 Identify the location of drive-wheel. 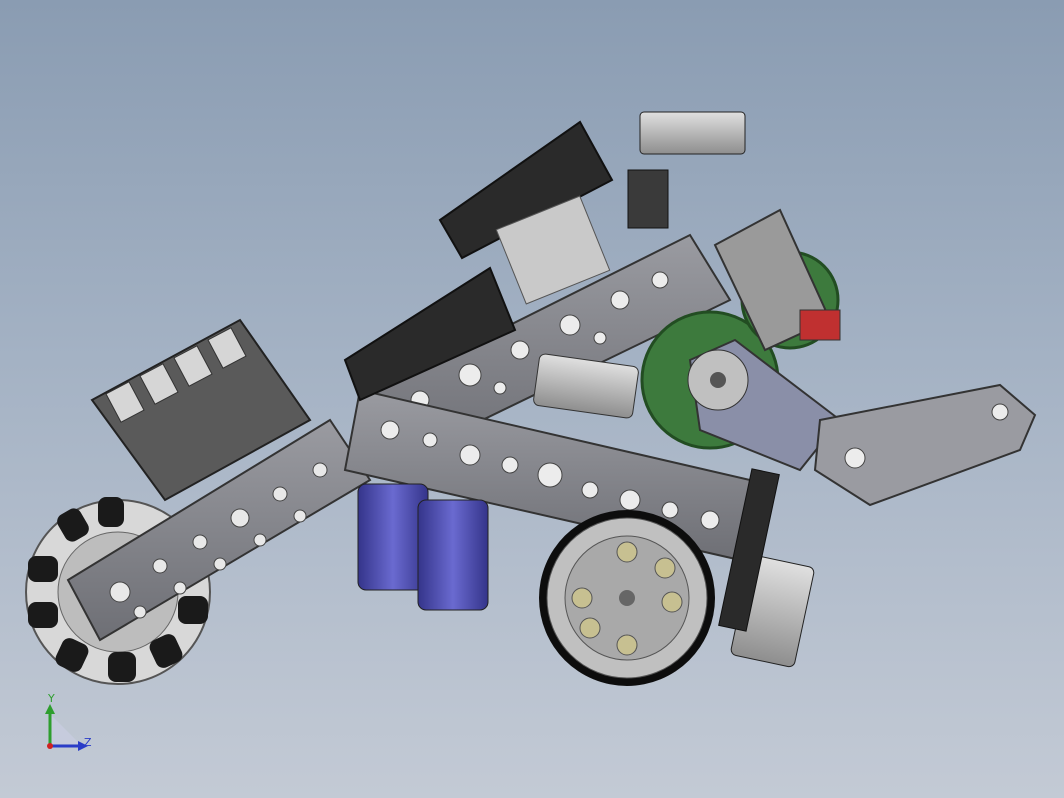
(627, 598).